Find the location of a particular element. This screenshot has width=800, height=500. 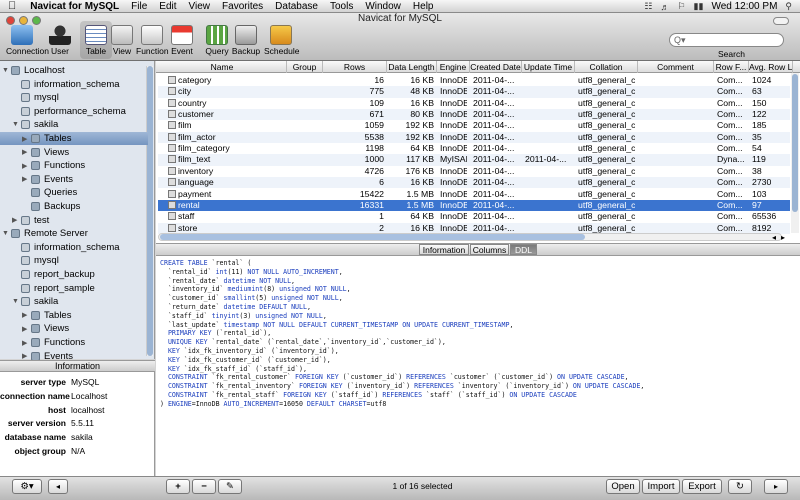

sidebar-item: ▶ test is located at coordinates (30, 220).